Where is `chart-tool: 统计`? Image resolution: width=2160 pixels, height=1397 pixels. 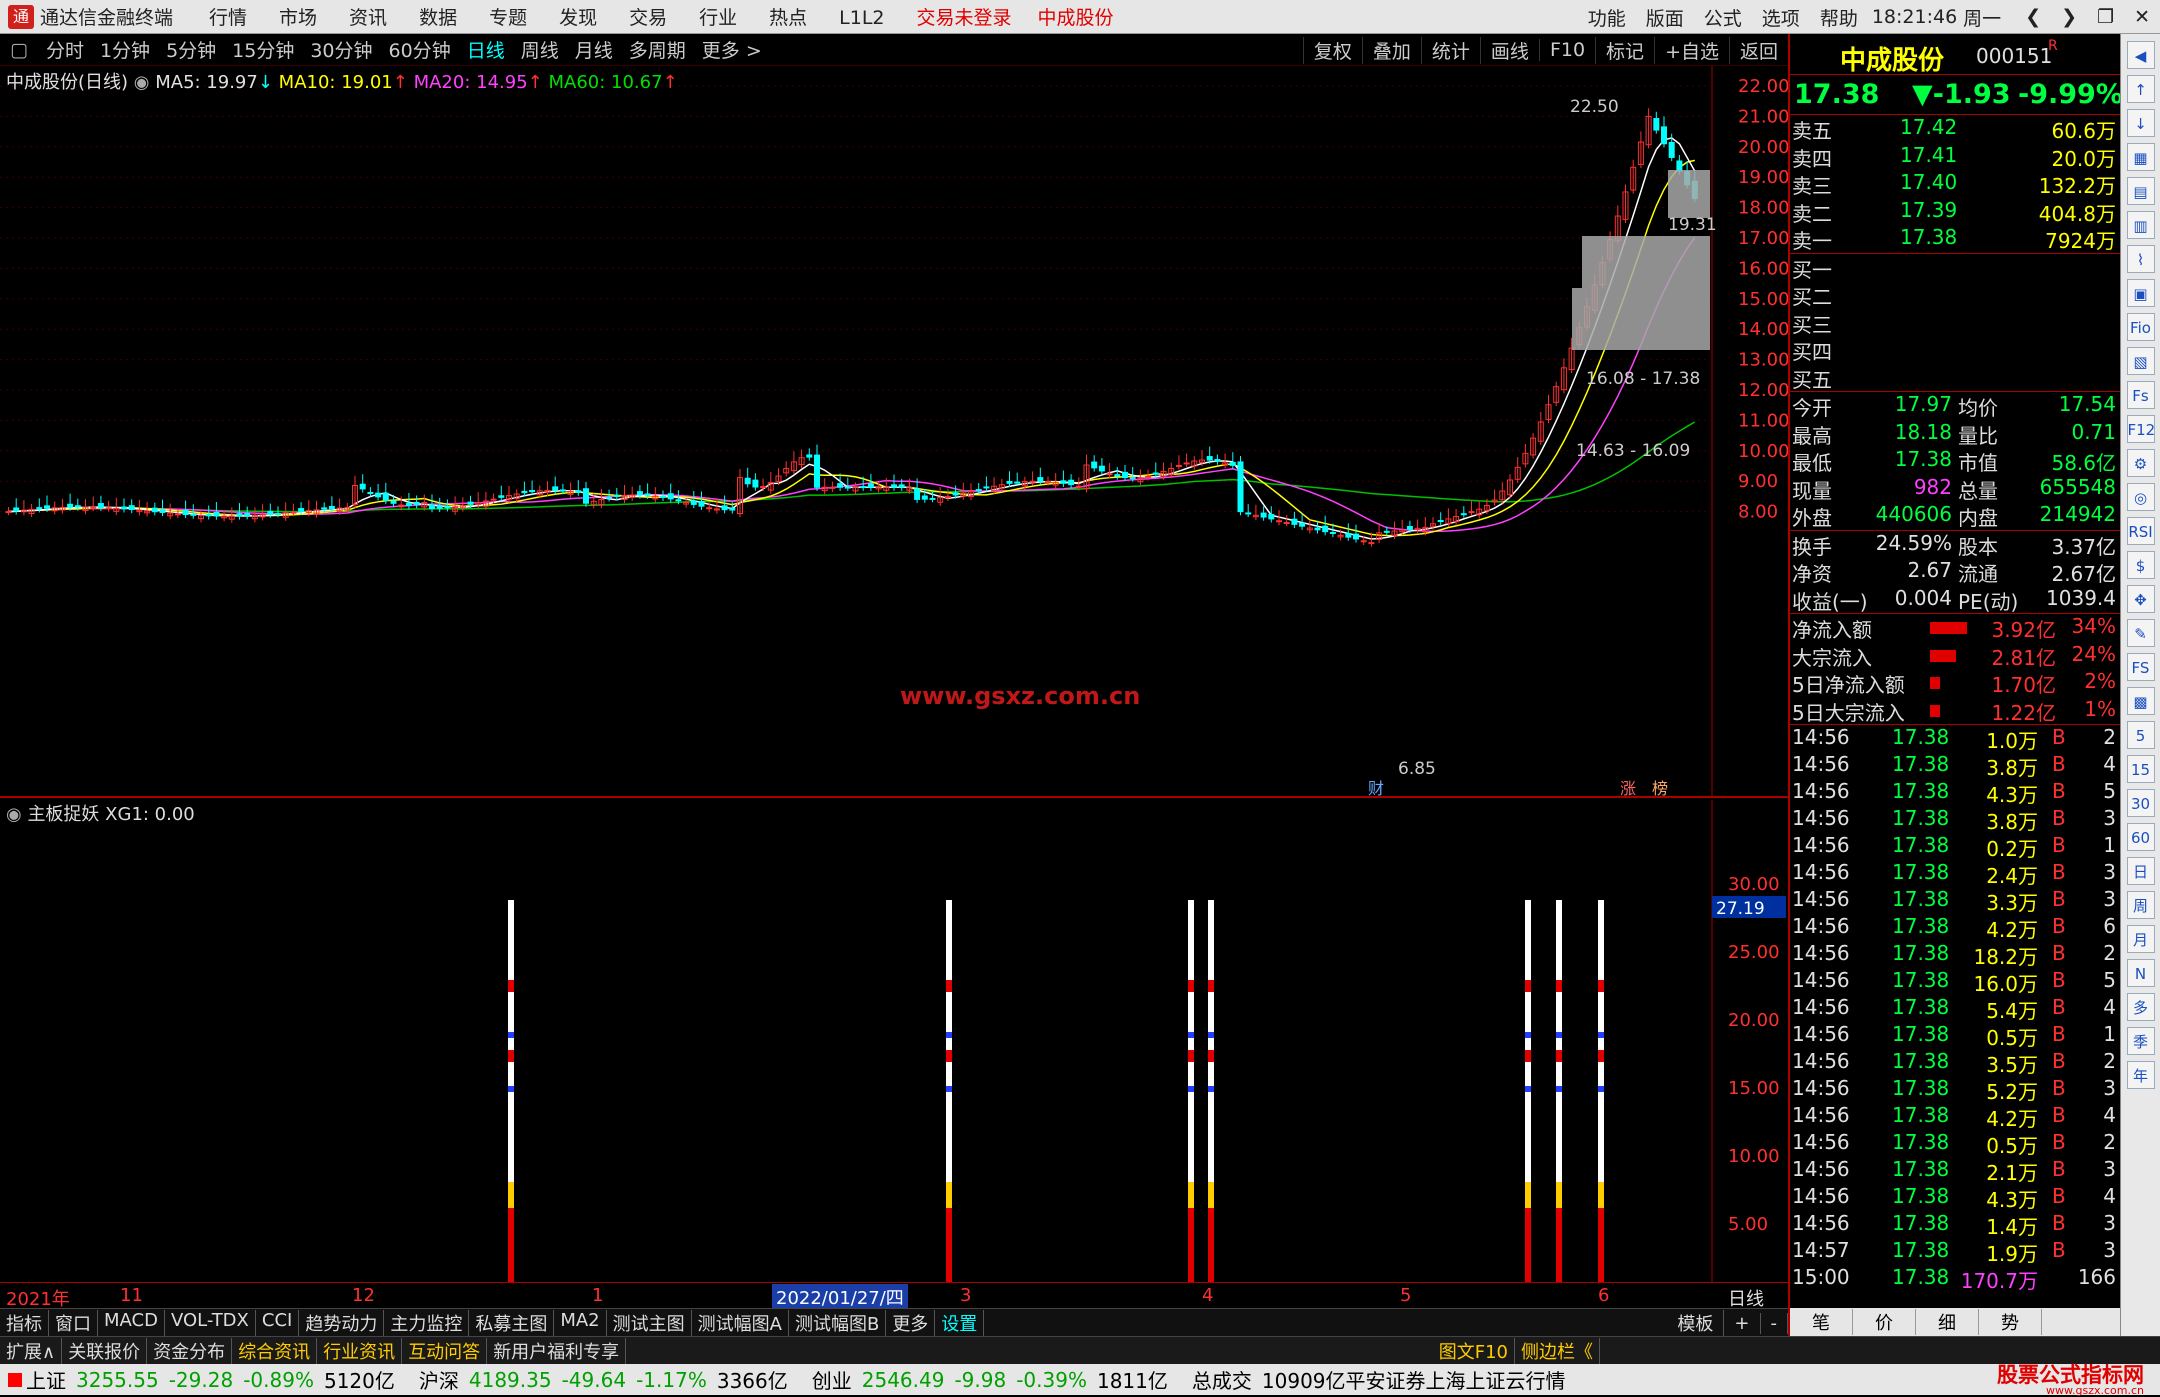 chart-tool: 统计 is located at coordinates (1450, 50).